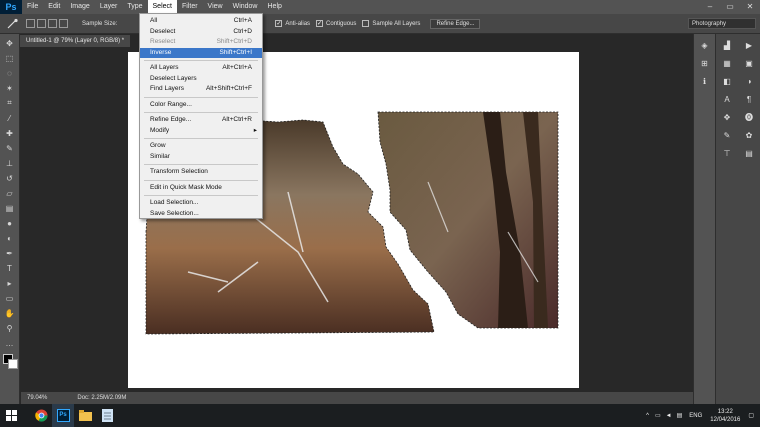  Describe the element at coordinates (41, 23) in the screenshot. I see `add-selection-icon` at that location.